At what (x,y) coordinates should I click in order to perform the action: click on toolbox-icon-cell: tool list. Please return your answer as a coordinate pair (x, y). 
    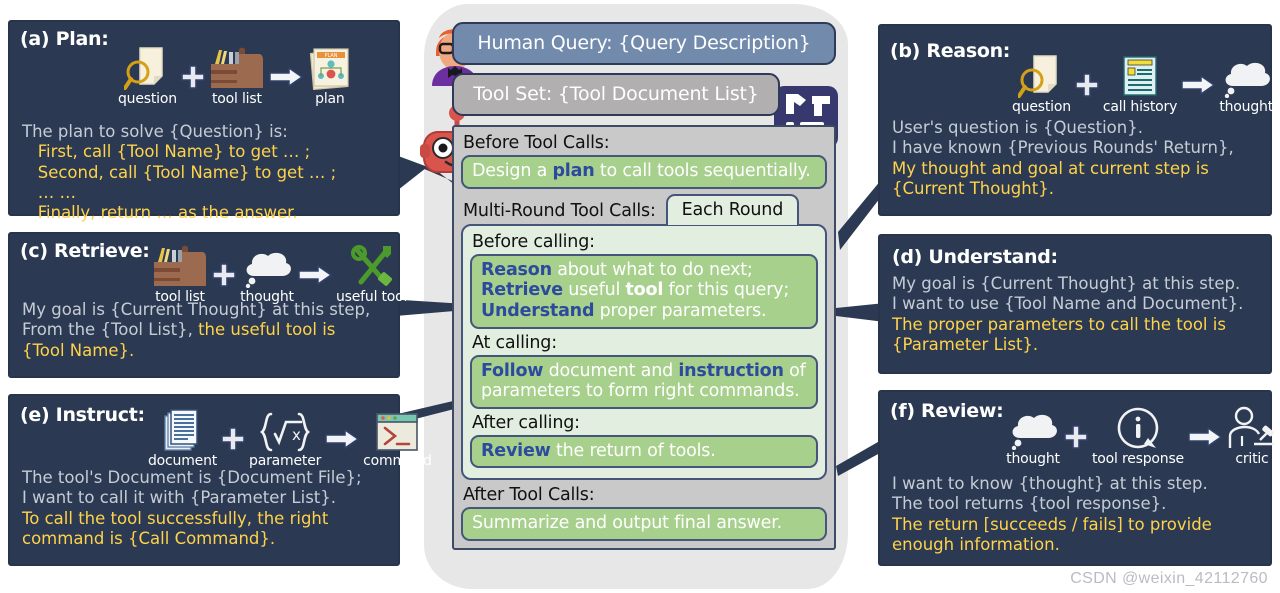
    Looking at the image, I should click on (180, 273).